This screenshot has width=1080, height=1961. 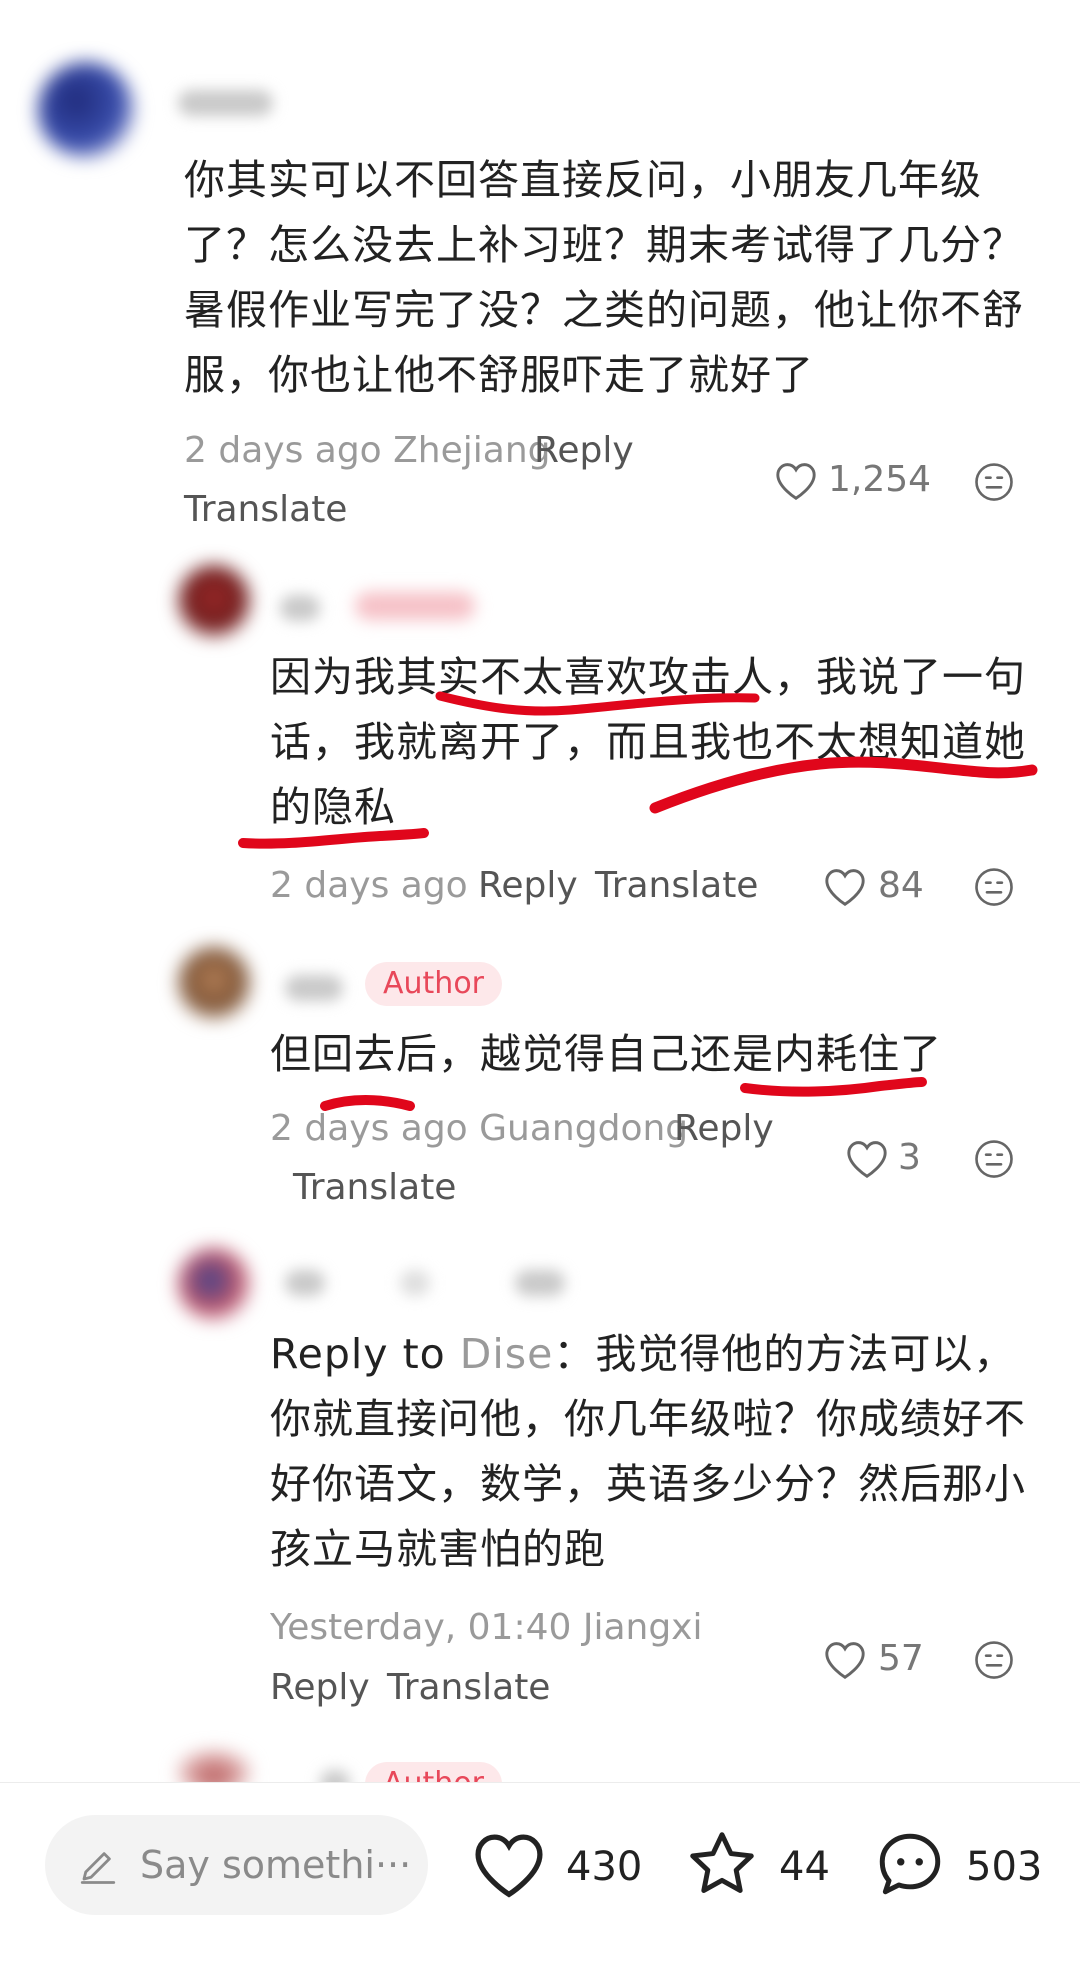 What do you see at coordinates (722, 1864) in the screenshot?
I see `star-icon` at bounding box center [722, 1864].